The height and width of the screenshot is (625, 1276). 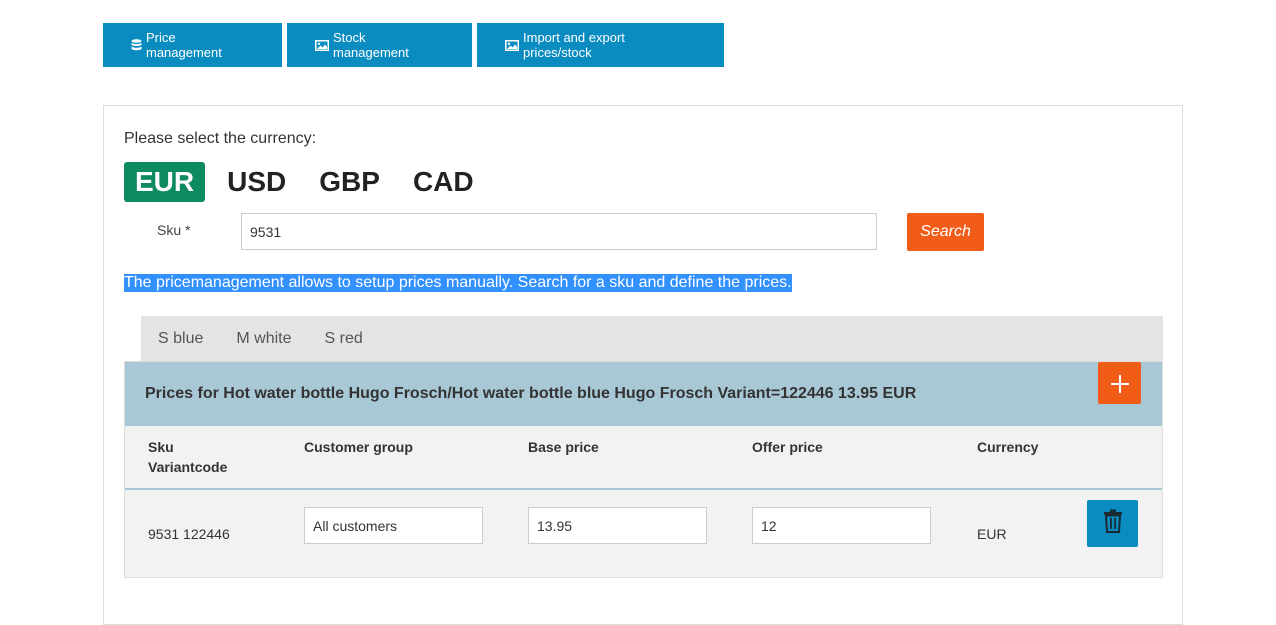 I want to click on customer-group-input, so click(x=393, y=525).